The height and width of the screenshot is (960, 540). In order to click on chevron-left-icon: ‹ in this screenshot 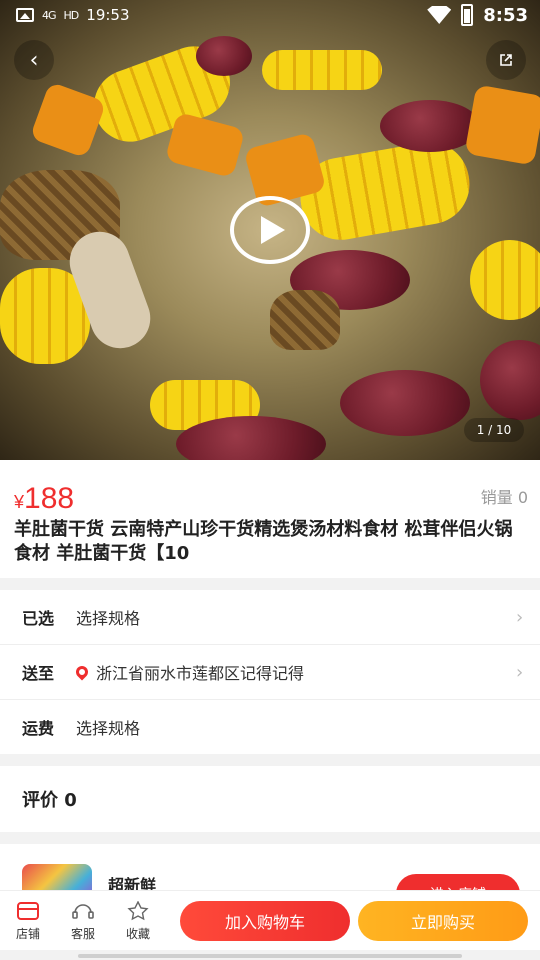, I will do `click(34, 60)`.